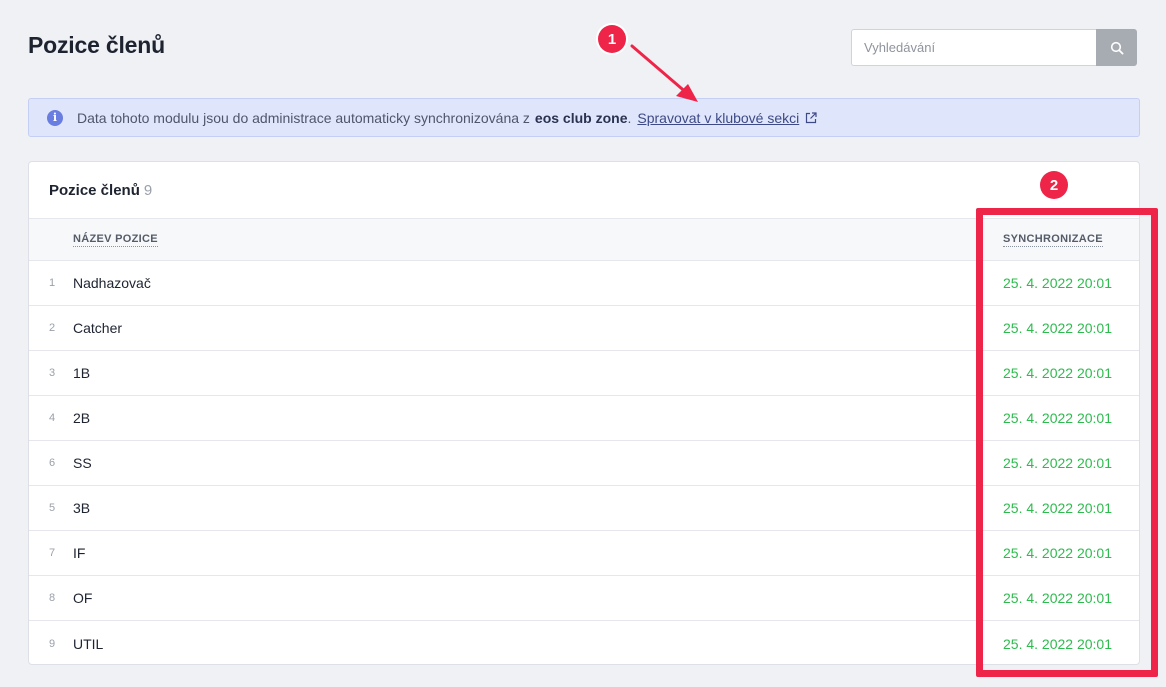  I want to click on table-header: NÁZEV POZICE SYNCHRONIZACE, so click(584, 240).